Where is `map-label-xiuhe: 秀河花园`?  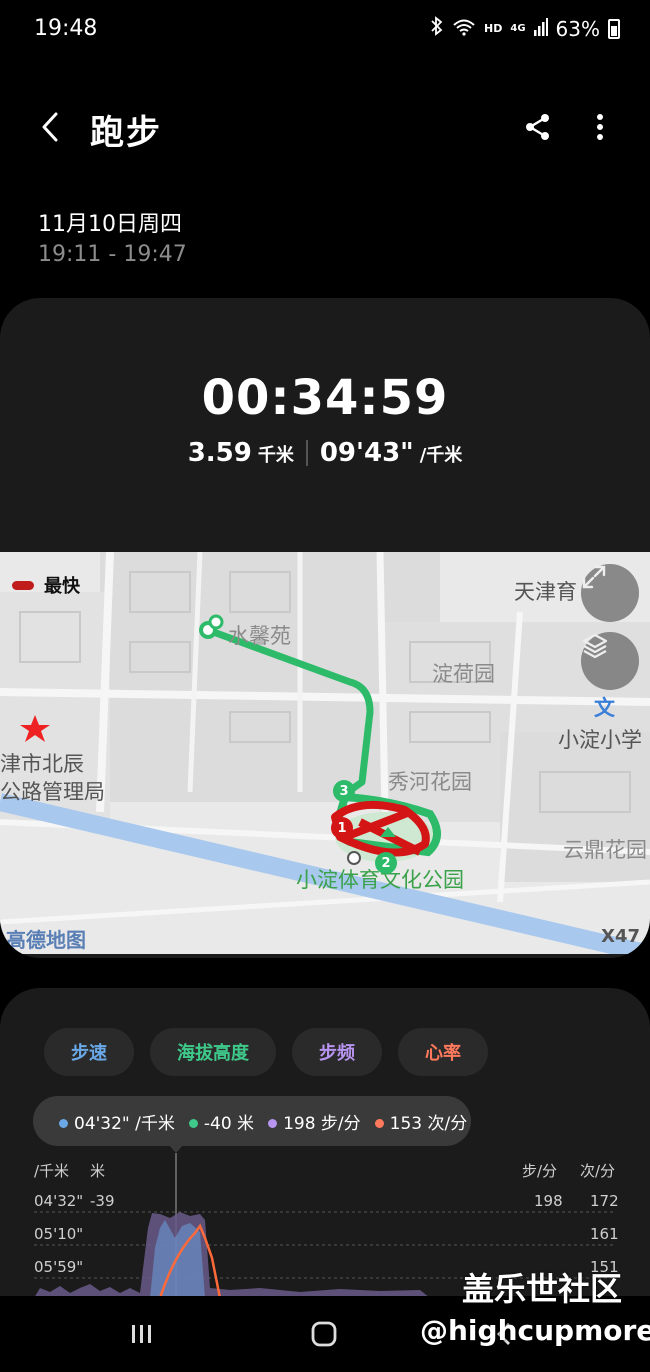
map-label-xiuhe: 秀河花园 is located at coordinates (430, 782).